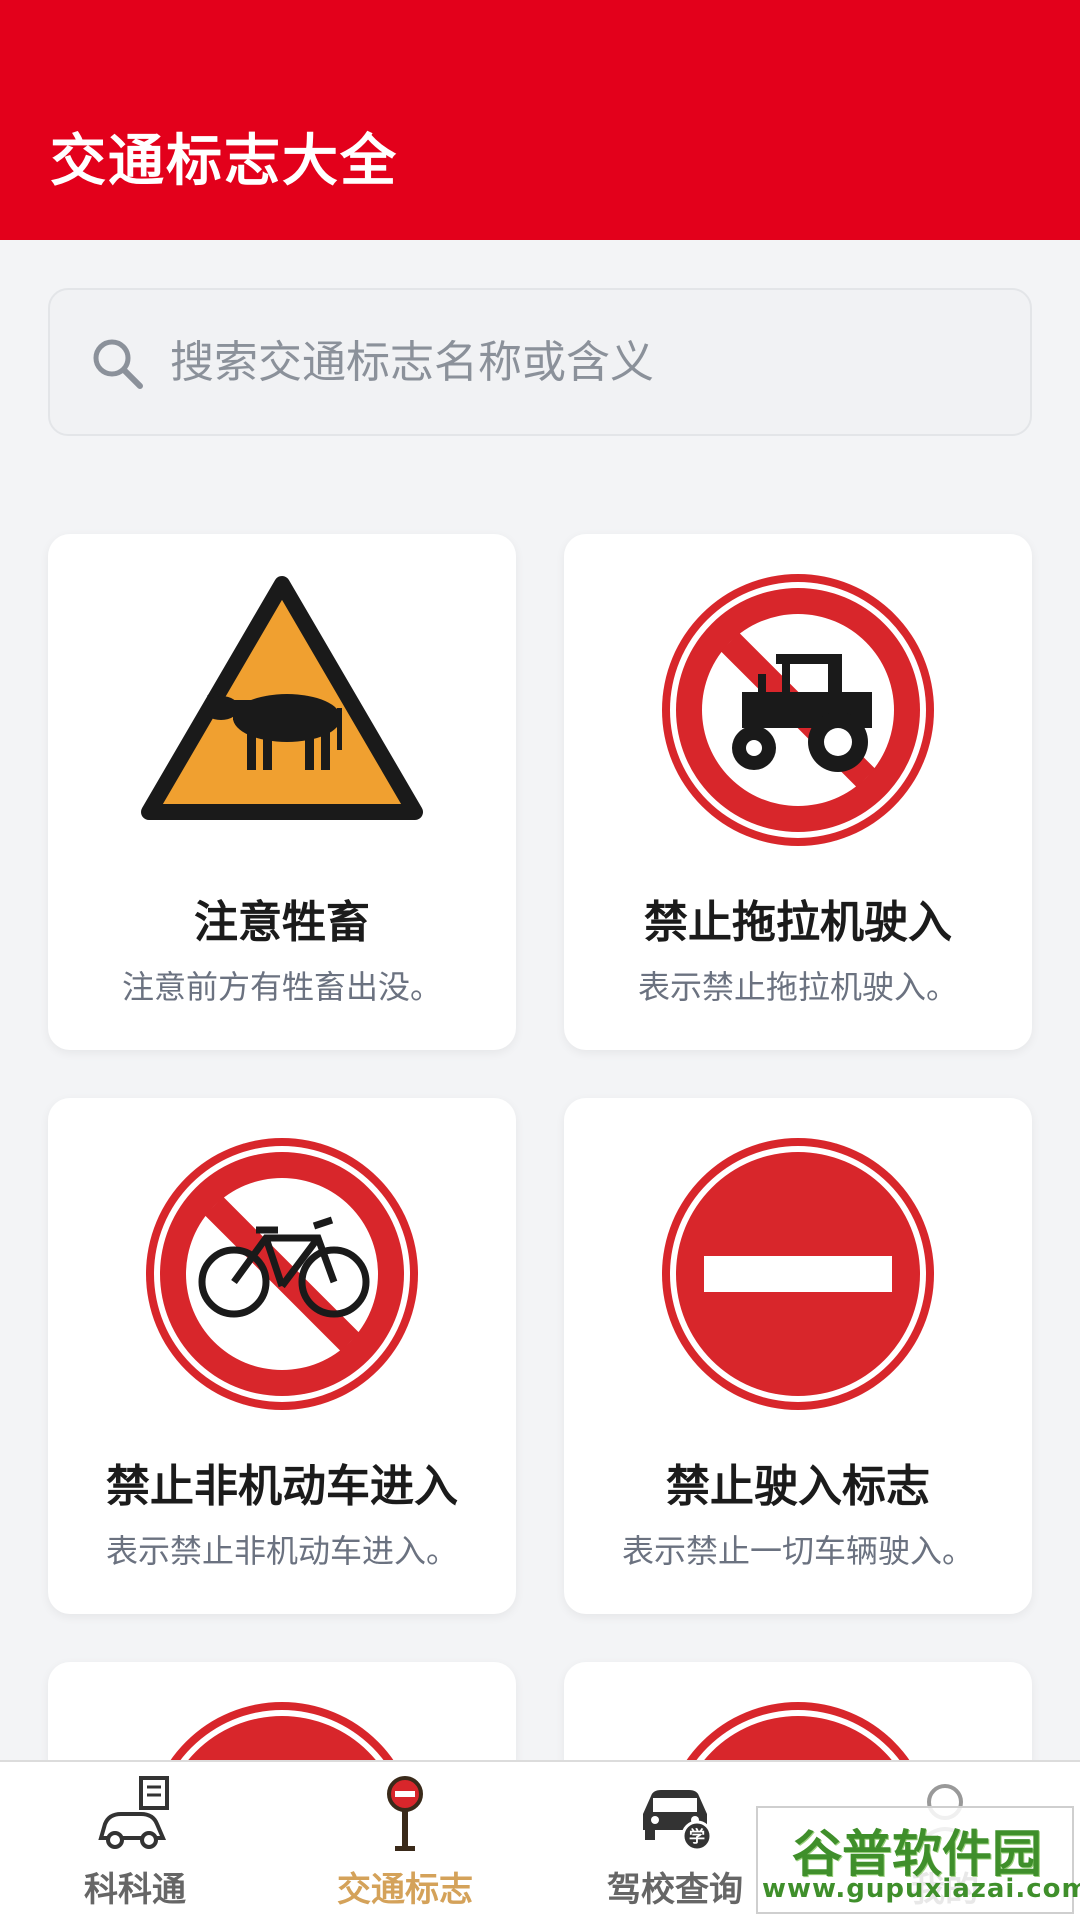  Describe the element at coordinates (405, 1890) in the screenshot. I see `tab-label: 交通标志` at that location.